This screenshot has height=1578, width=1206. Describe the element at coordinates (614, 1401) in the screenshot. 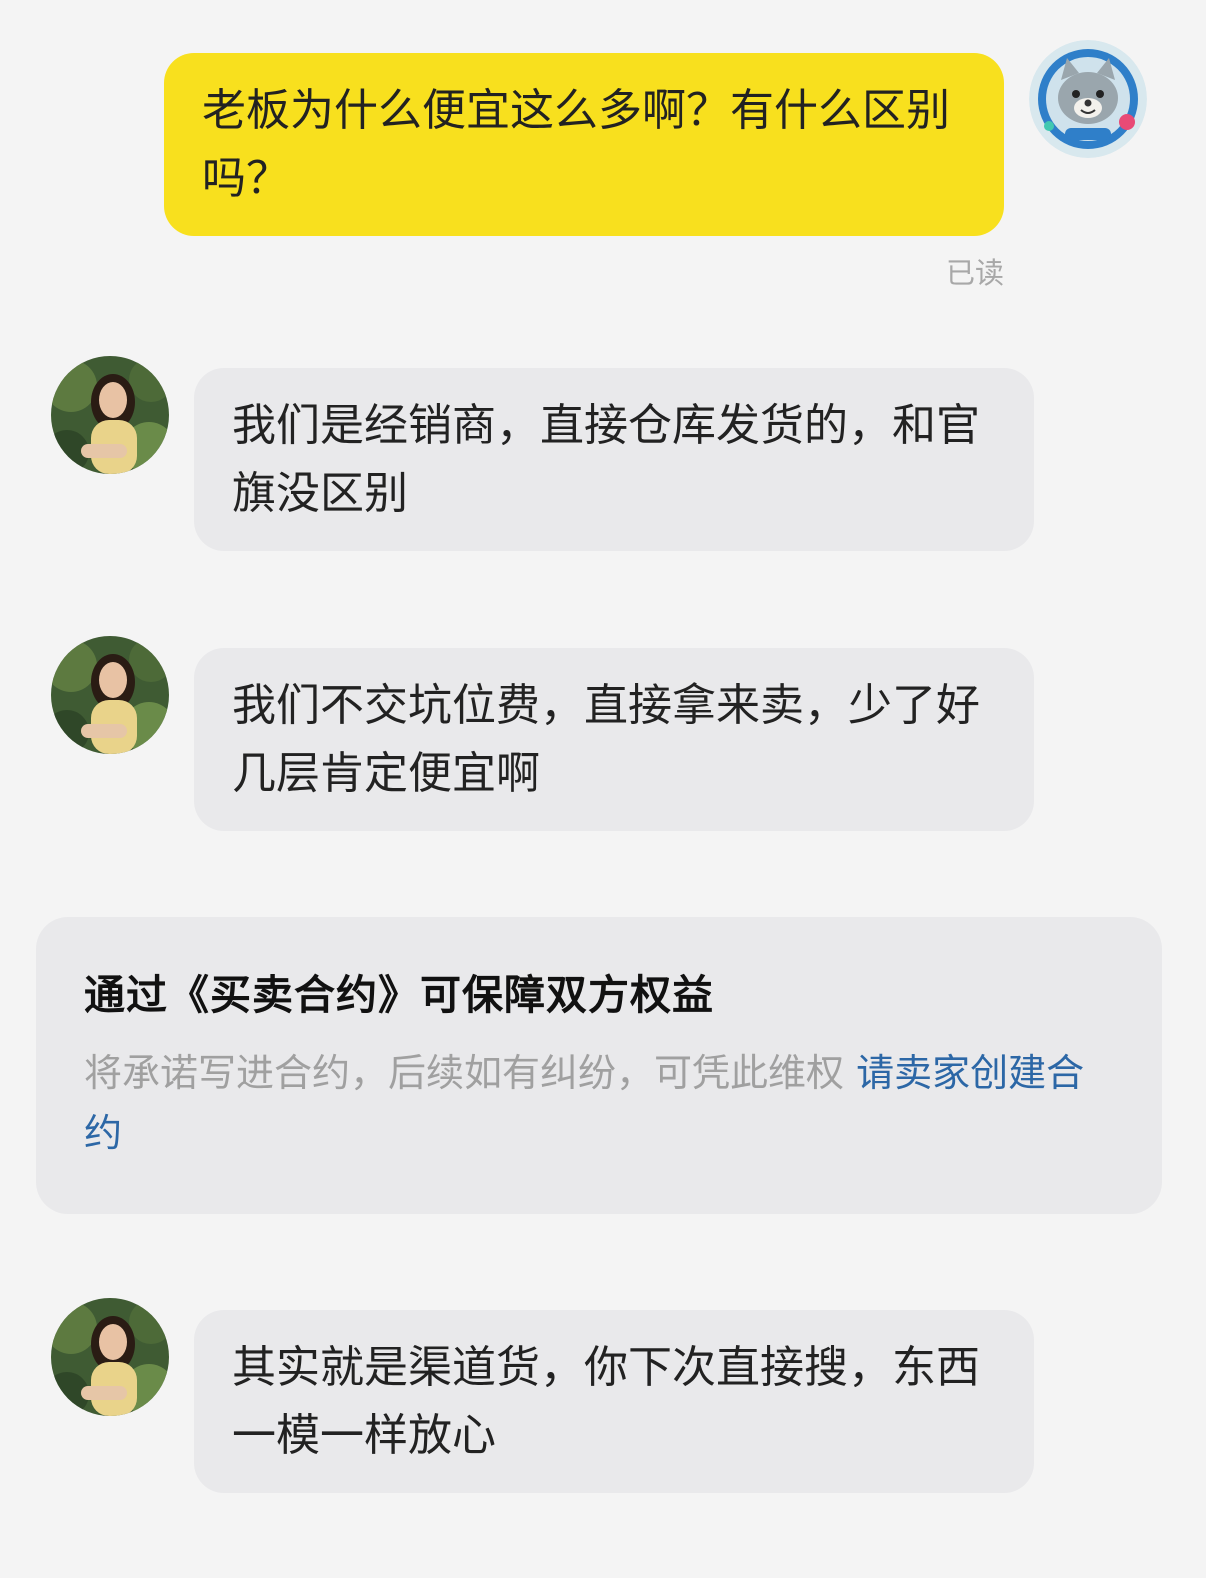

I see `message-bubble-seller: 其实就是渠道货，你下次直接搜，东西一模一样放心` at that location.